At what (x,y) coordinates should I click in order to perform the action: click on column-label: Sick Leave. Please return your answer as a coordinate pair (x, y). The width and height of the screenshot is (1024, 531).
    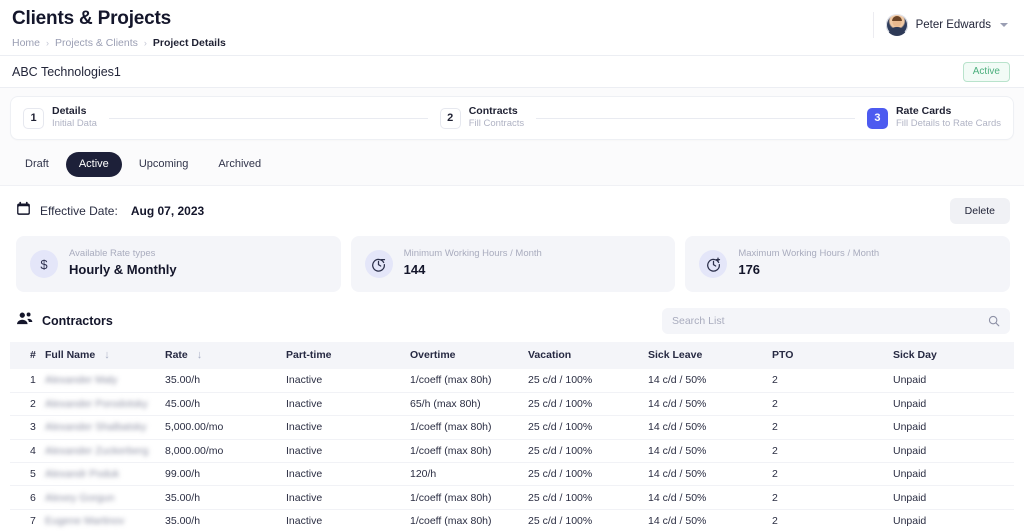
    Looking at the image, I should click on (675, 355).